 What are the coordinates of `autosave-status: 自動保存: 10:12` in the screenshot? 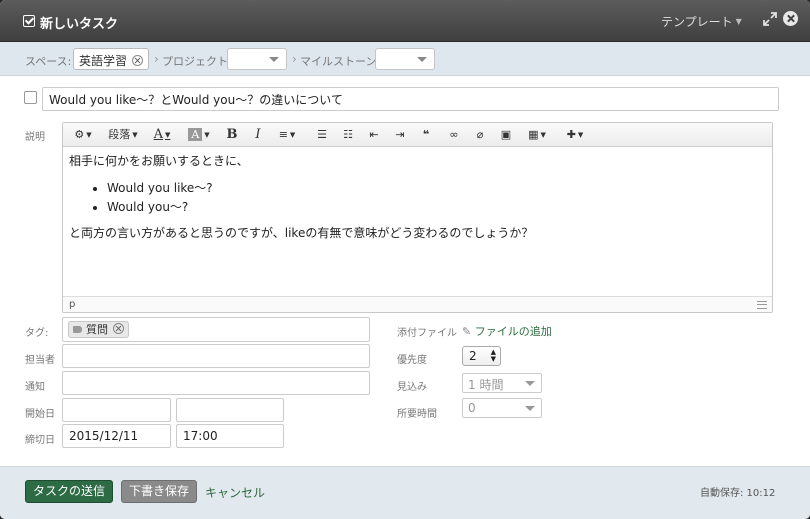 It's located at (738, 493).